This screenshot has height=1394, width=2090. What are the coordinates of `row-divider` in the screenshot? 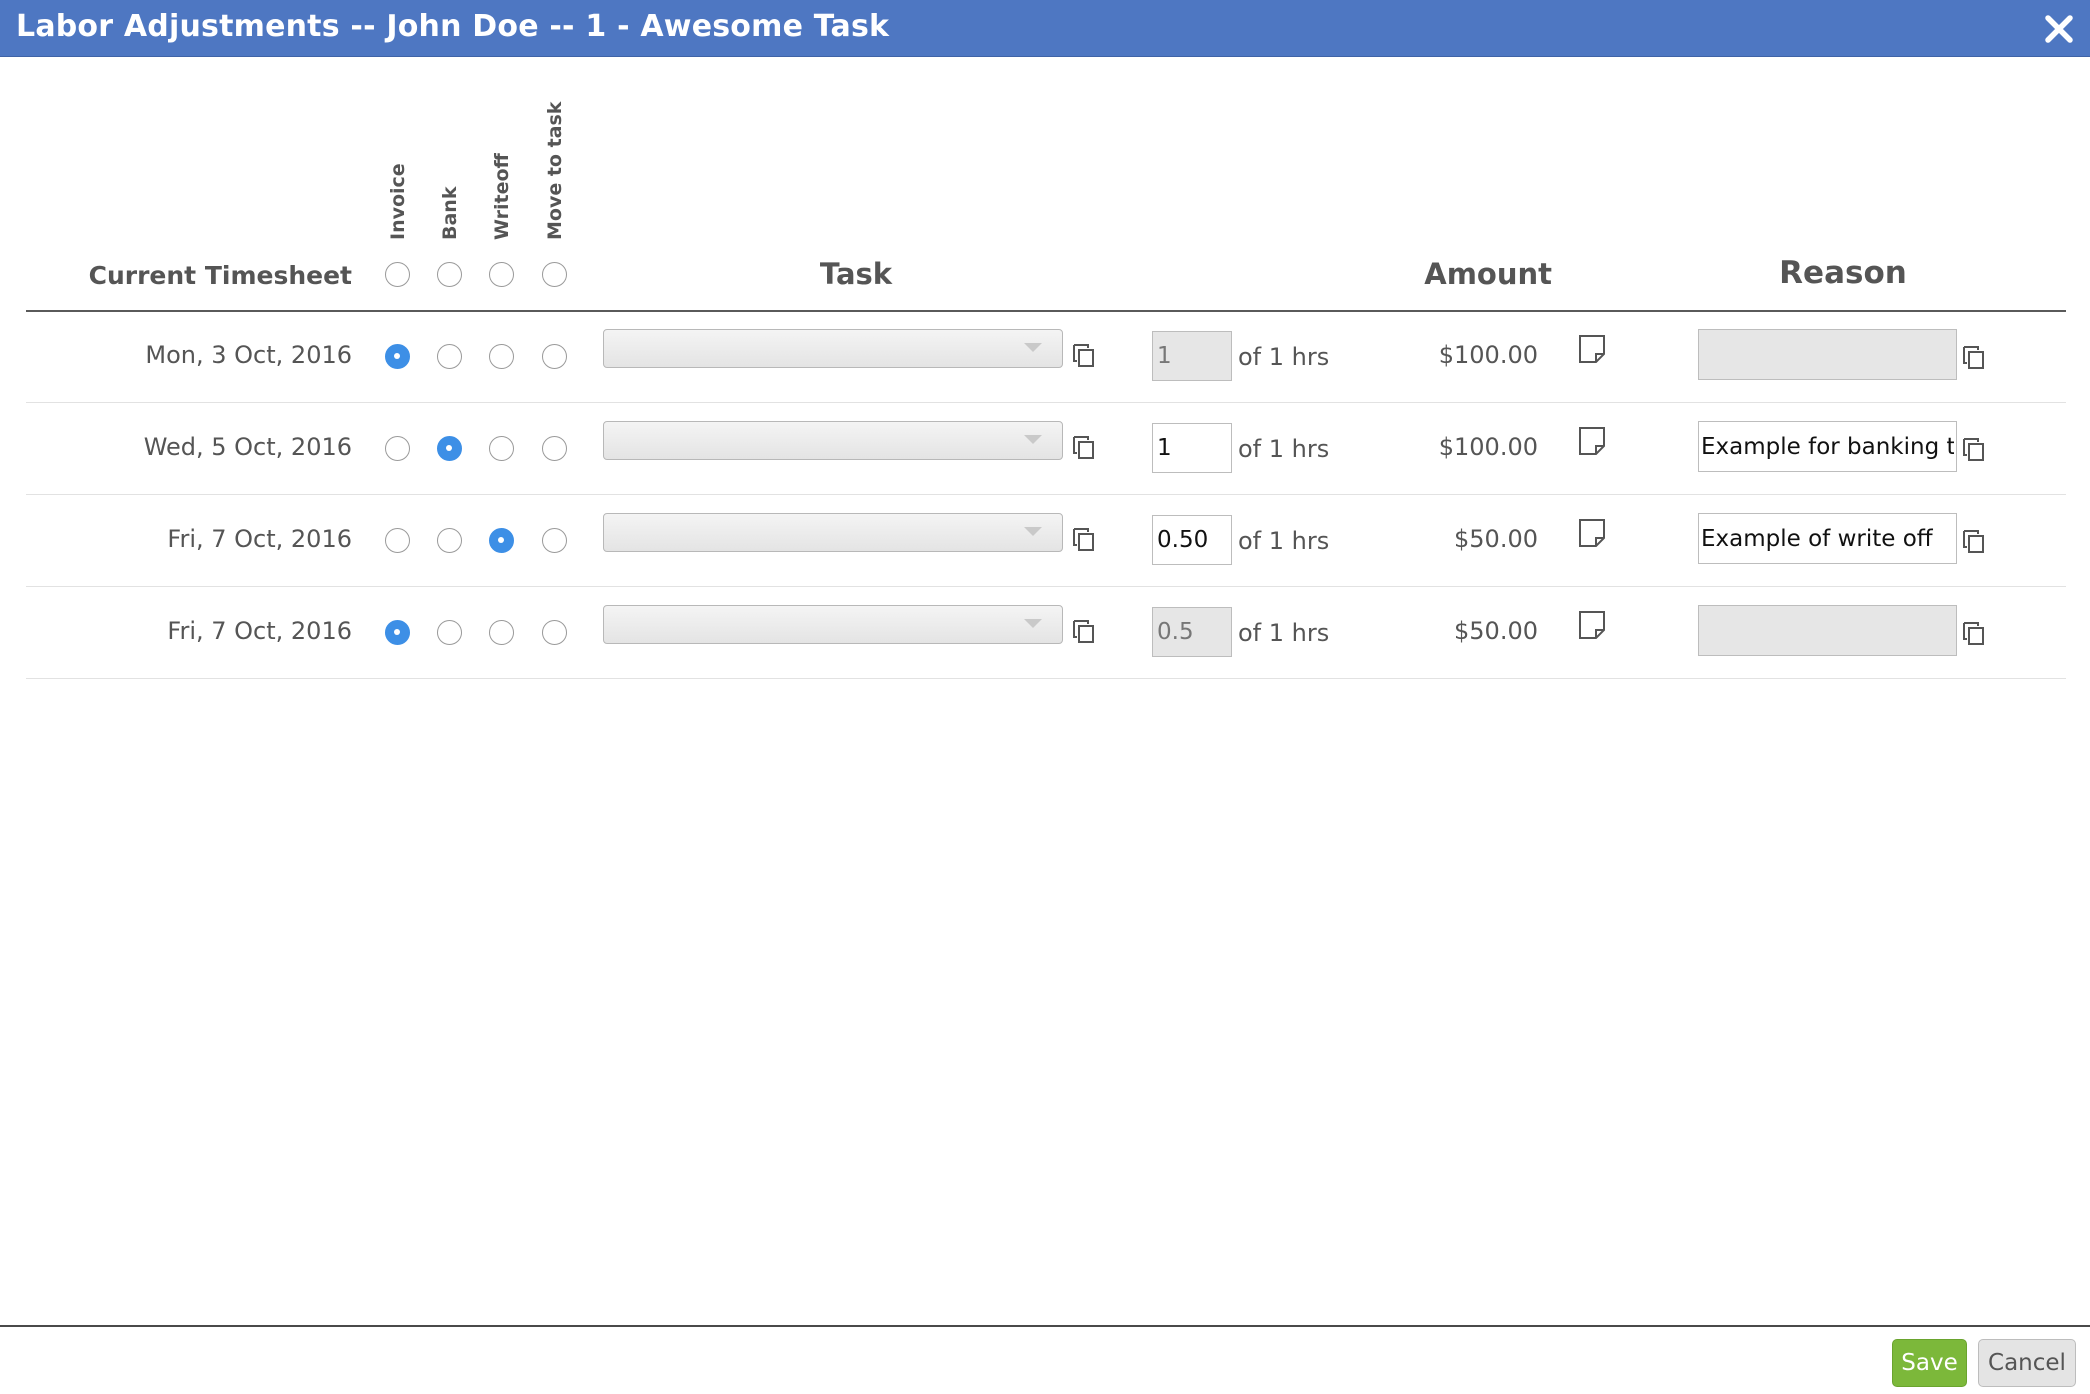 It's located at (1046, 678).